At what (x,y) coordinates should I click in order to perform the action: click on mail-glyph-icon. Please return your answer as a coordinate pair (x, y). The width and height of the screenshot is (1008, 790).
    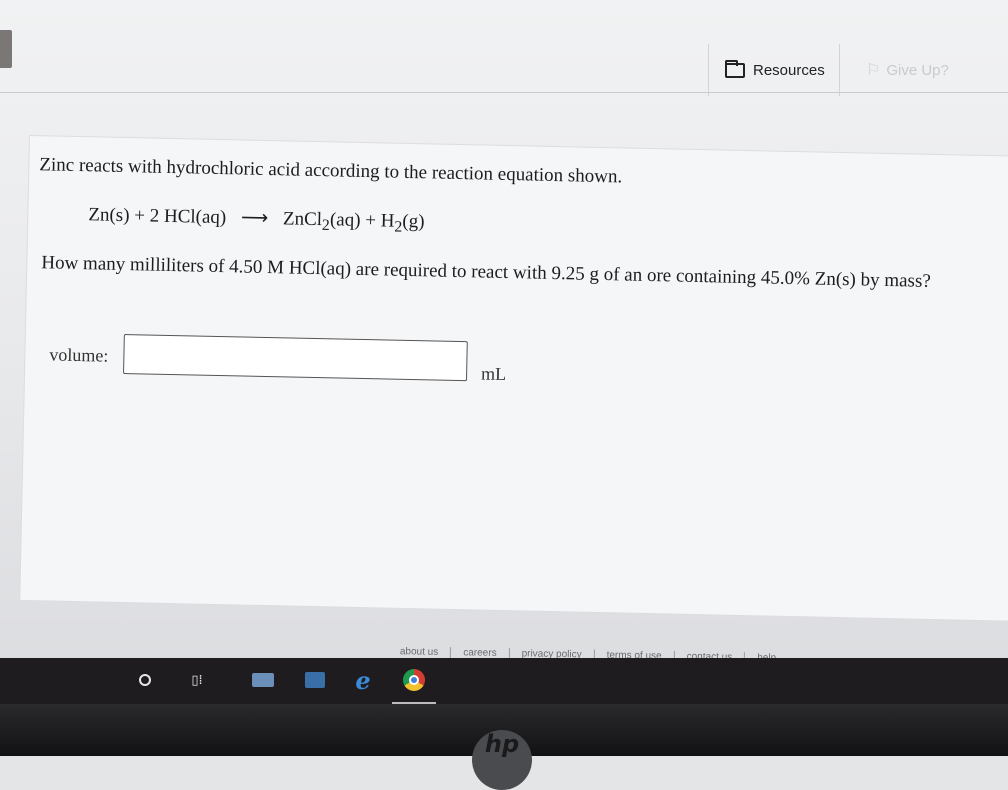
    Looking at the image, I should click on (263, 680).